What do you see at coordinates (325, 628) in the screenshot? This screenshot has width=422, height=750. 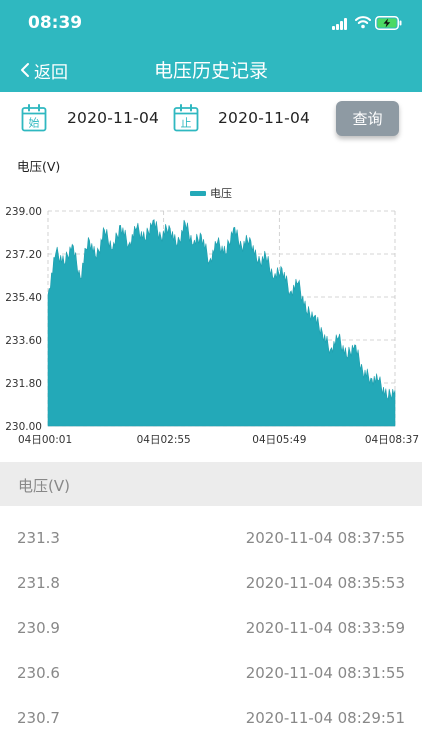 I see `record-time: 2020-11-04 08:33:59` at bounding box center [325, 628].